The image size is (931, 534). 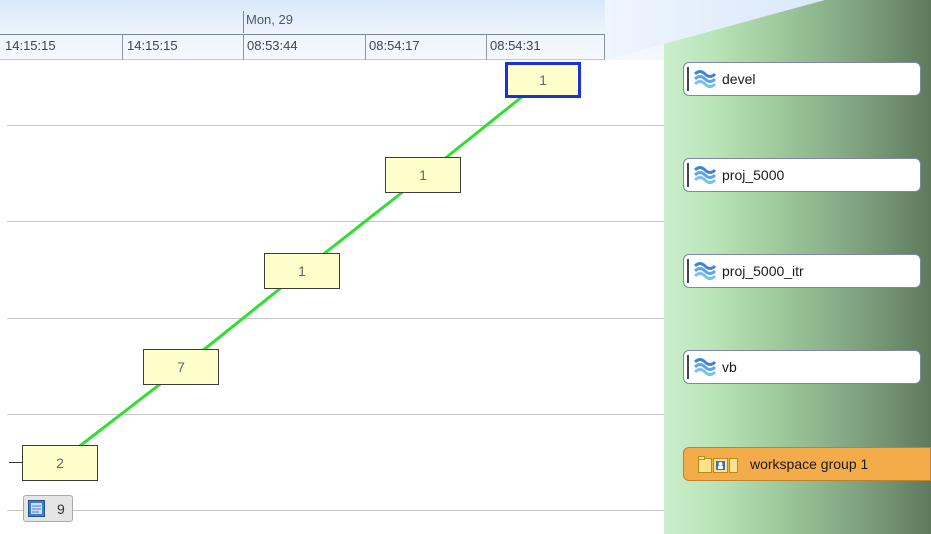 I want to click on stream-name: devel, so click(x=739, y=79).